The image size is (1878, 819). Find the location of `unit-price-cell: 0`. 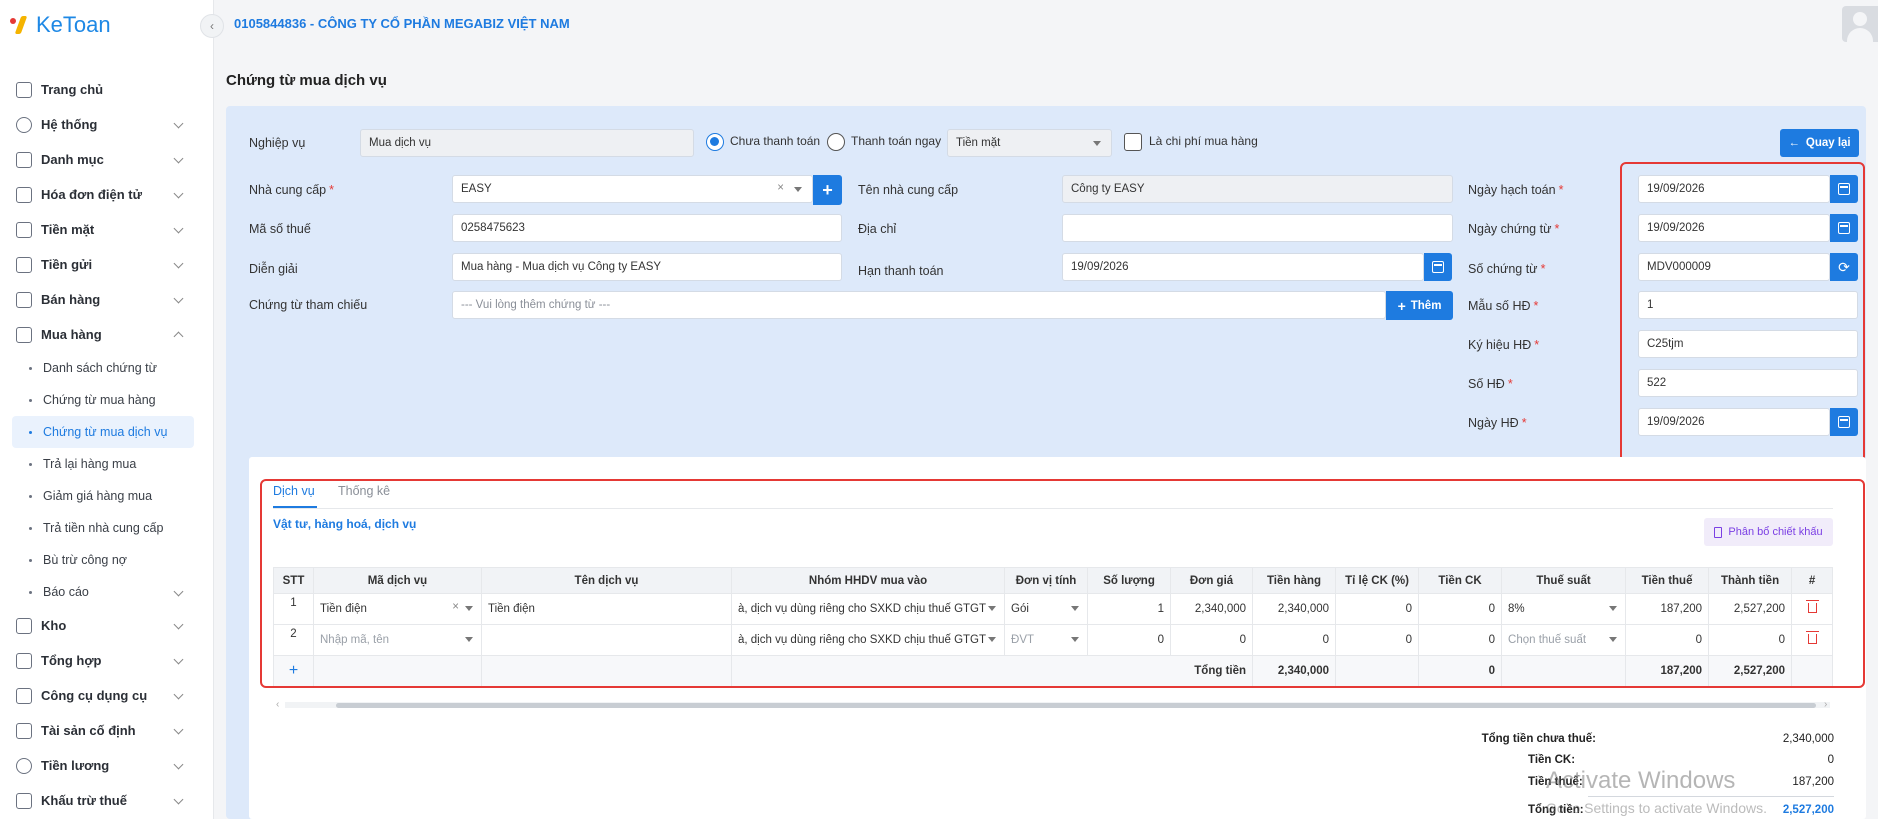

unit-price-cell: 0 is located at coordinates (1212, 640).